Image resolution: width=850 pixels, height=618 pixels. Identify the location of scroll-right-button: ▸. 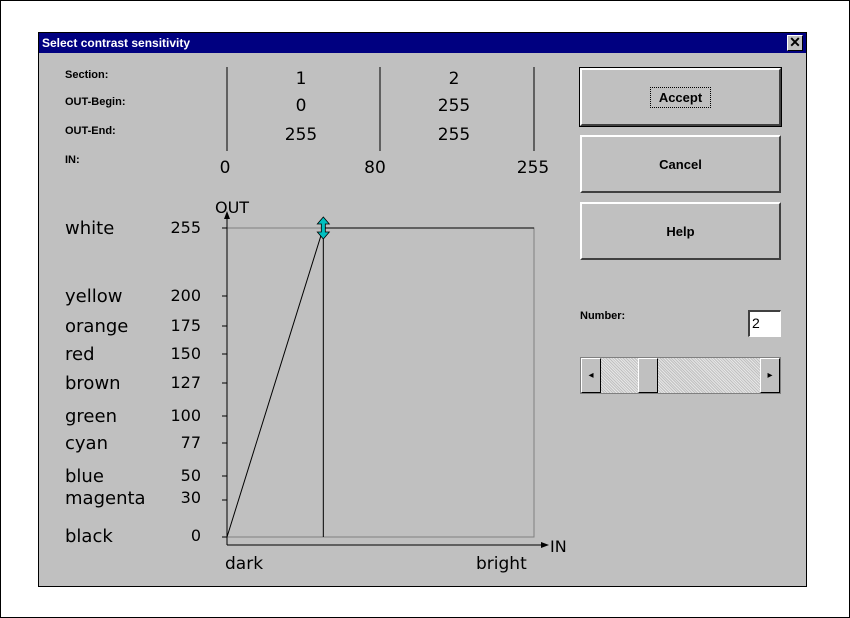
(770, 375).